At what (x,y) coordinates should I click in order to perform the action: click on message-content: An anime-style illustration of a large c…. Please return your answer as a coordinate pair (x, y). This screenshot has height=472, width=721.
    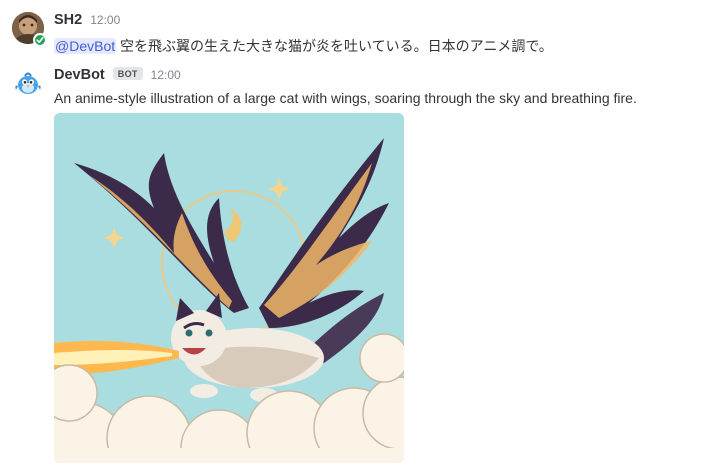
    Looking at the image, I should click on (345, 98).